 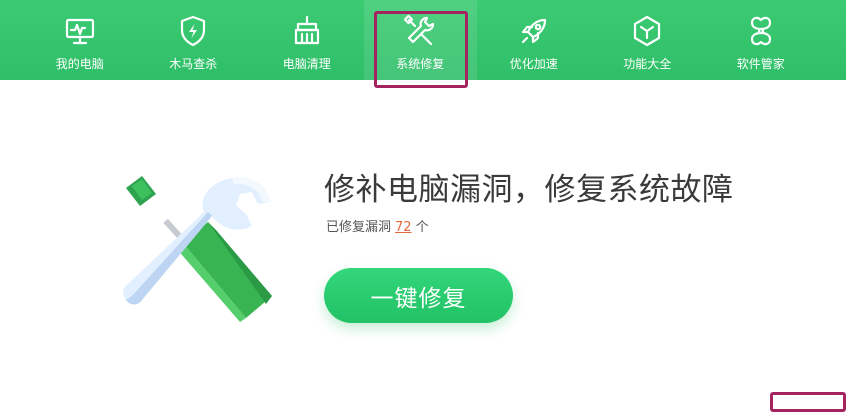 I want to click on nav-label: 软件管家, so click(x=760, y=64).